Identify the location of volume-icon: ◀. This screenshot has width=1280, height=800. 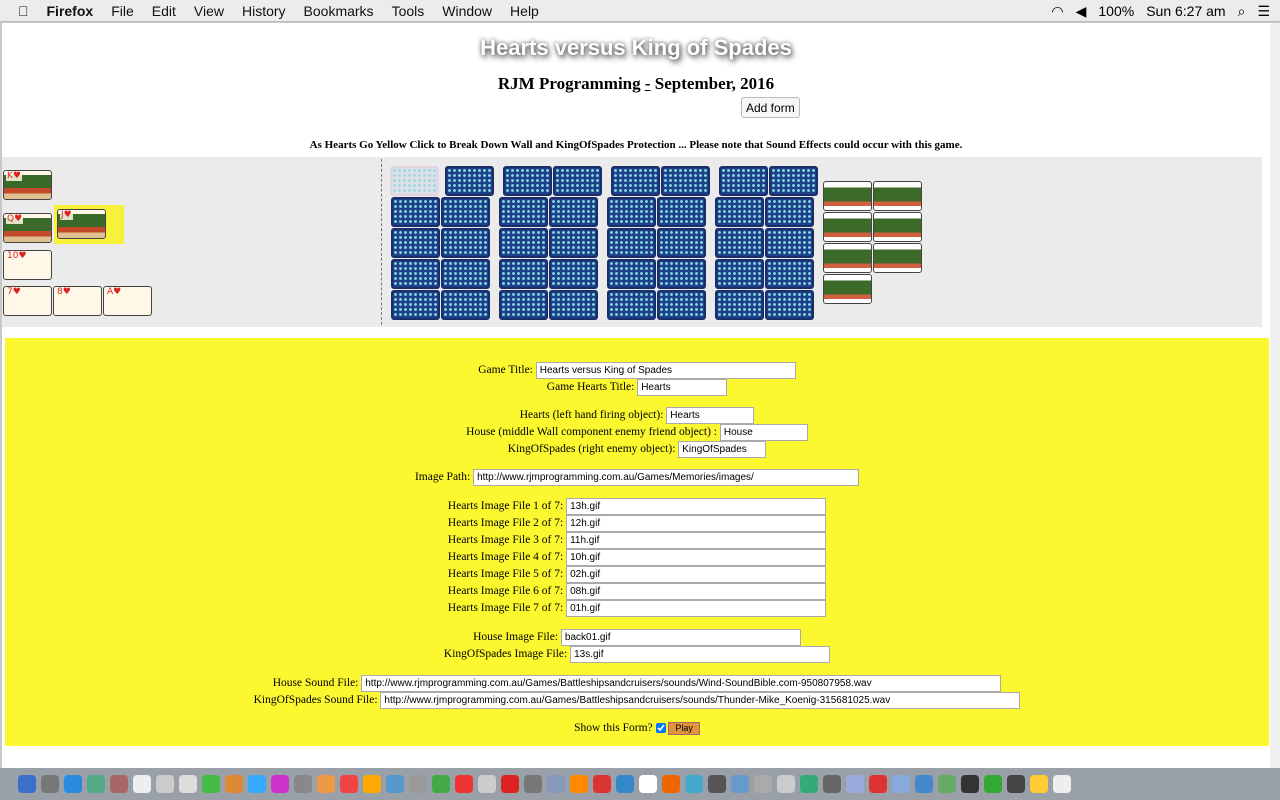
(1081, 11).